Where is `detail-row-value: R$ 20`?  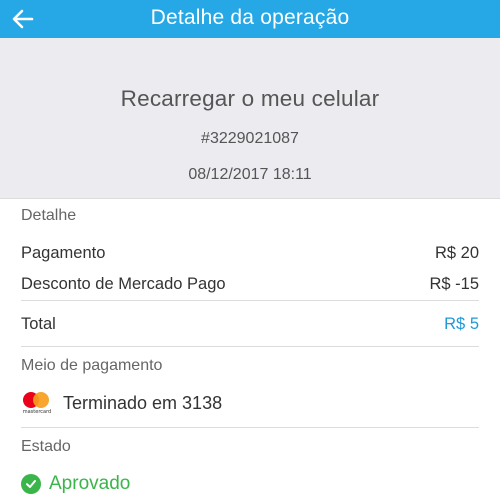 detail-row-value: R$ 20 is located at coordinates (456, 252).